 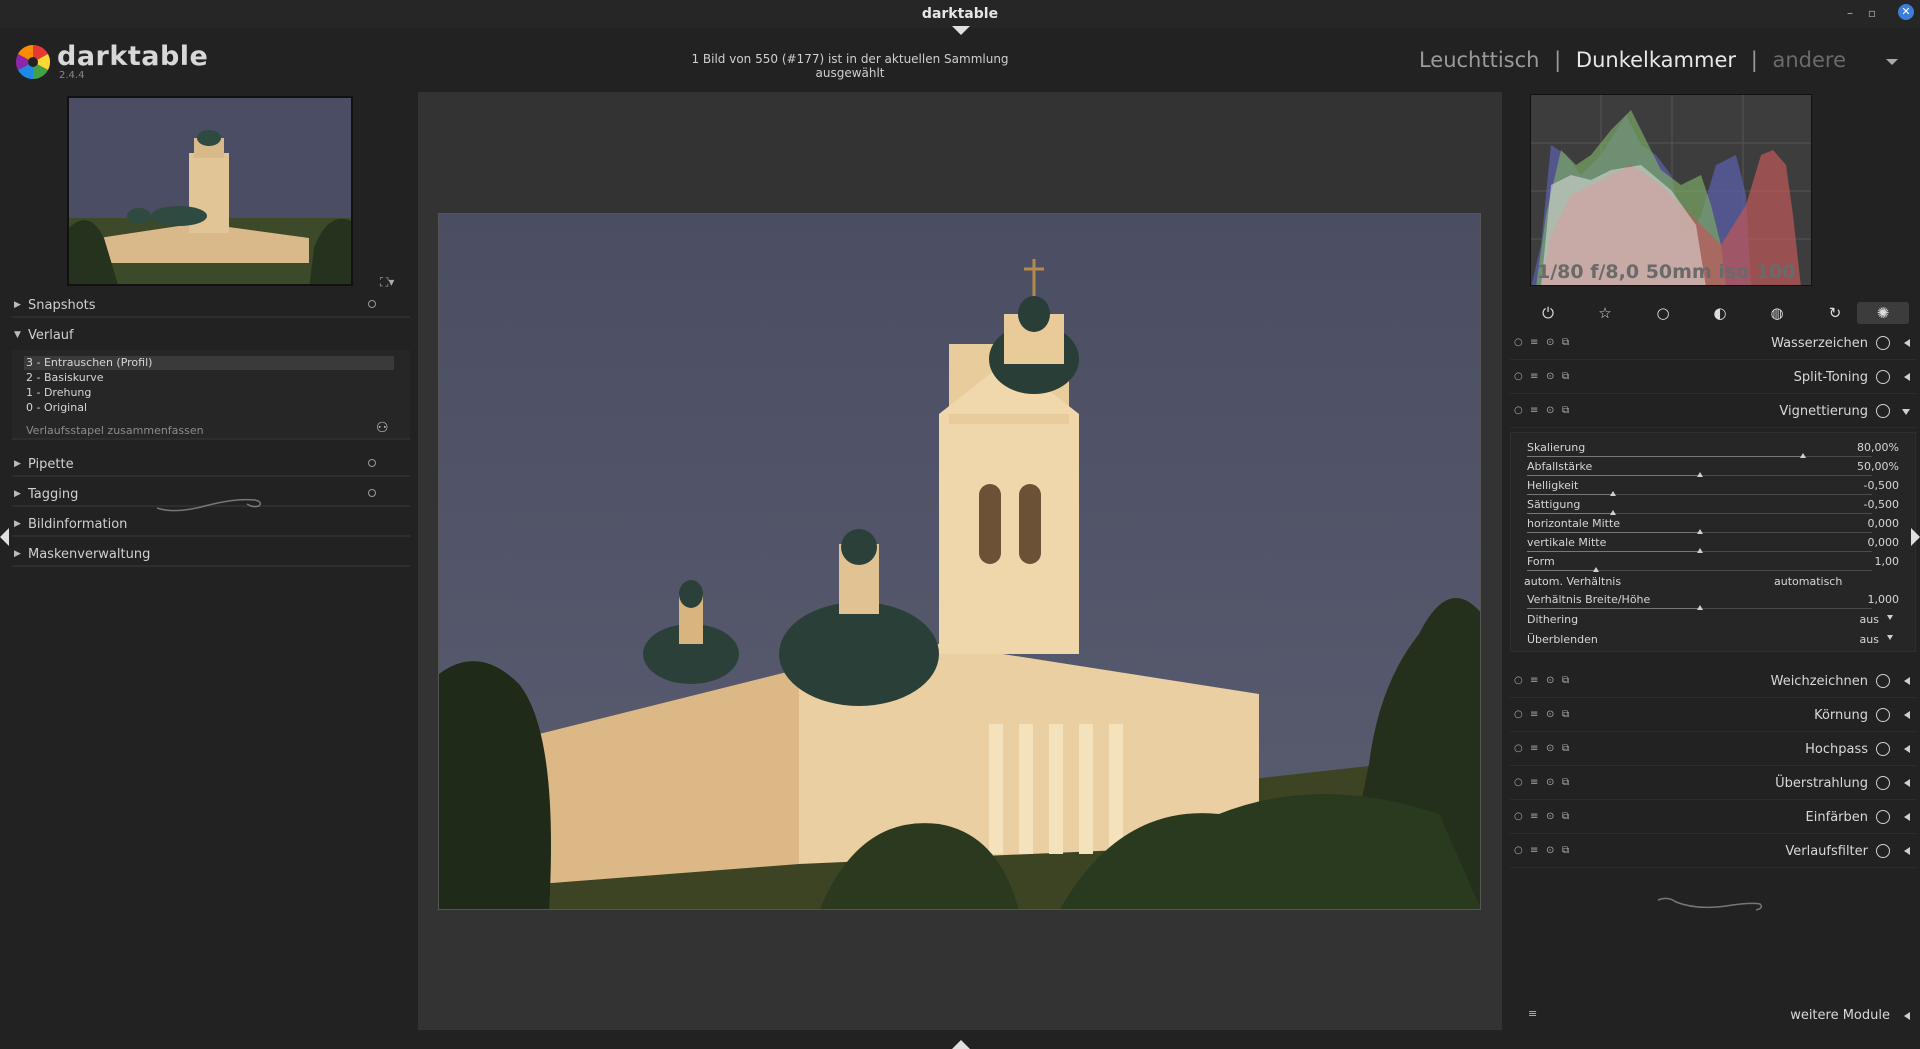 I want to click on history-item: 1 - Drehung, so click(x=209, y=393).